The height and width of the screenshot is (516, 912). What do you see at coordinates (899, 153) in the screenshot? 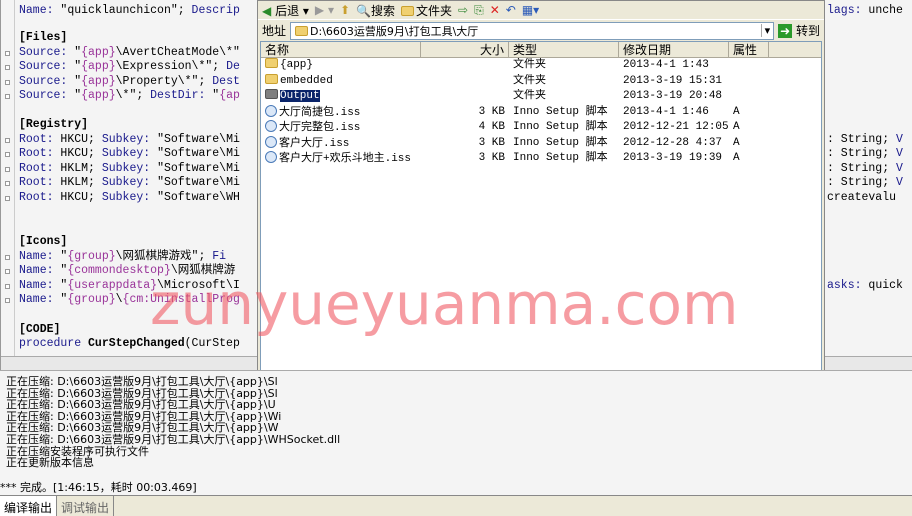
I see `code-token: V` at bounding box center [899, 153].